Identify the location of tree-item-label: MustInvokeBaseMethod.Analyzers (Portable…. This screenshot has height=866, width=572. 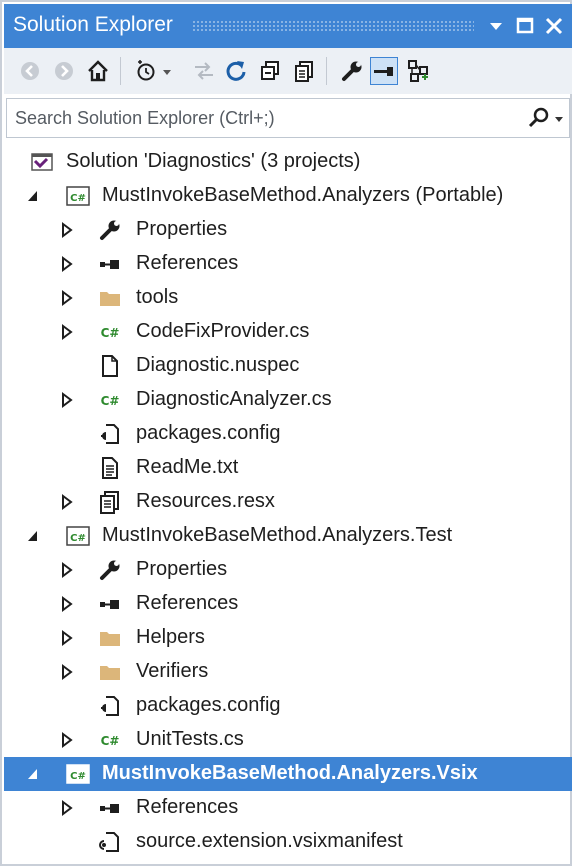
(303, 195).